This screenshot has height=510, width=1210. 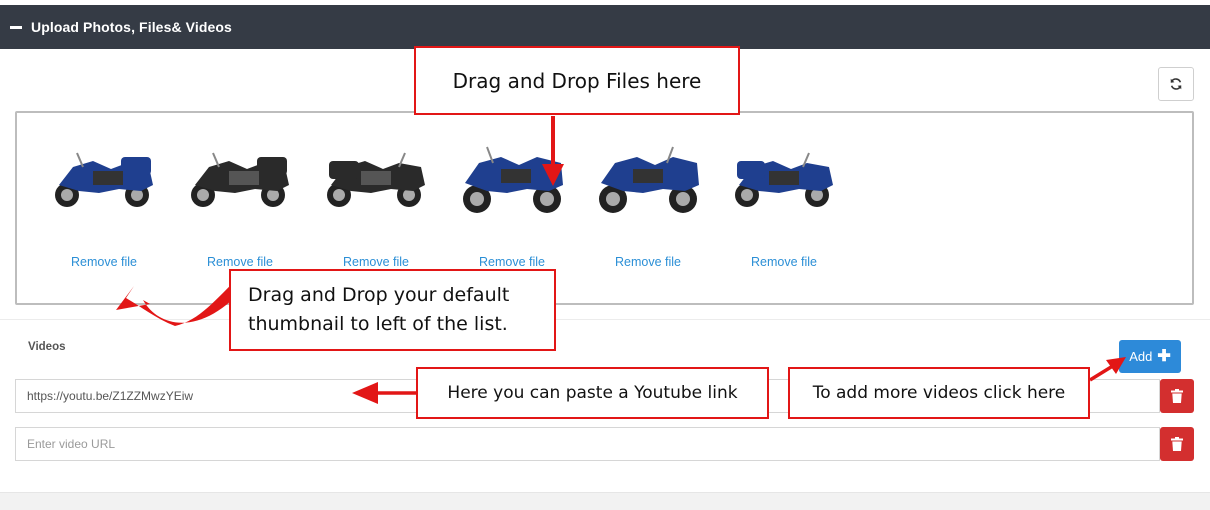 What do you see at coordinates (605, 501) in the screenshot?
I see `footer-strip` at bounding box center [605, 501].